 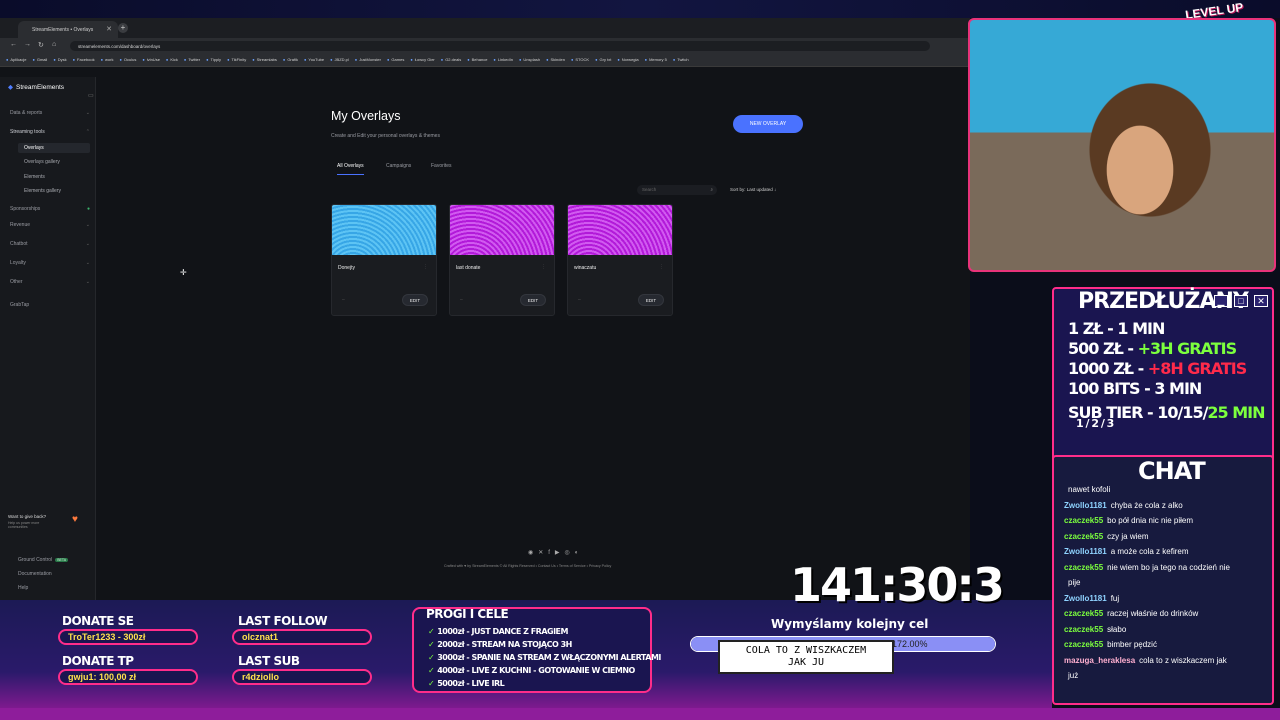 What do you see at coordinates (172, 61) in the screenshot?
I see `bookmark-item: Kick` at bounding box center [172, 61].